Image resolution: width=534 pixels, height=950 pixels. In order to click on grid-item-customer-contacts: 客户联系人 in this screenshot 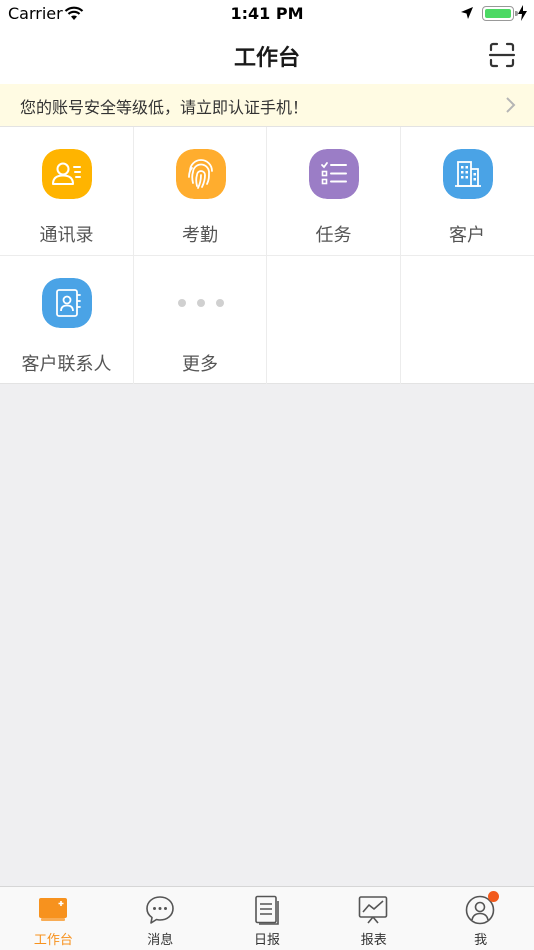, I will do `click(67, 319)`.